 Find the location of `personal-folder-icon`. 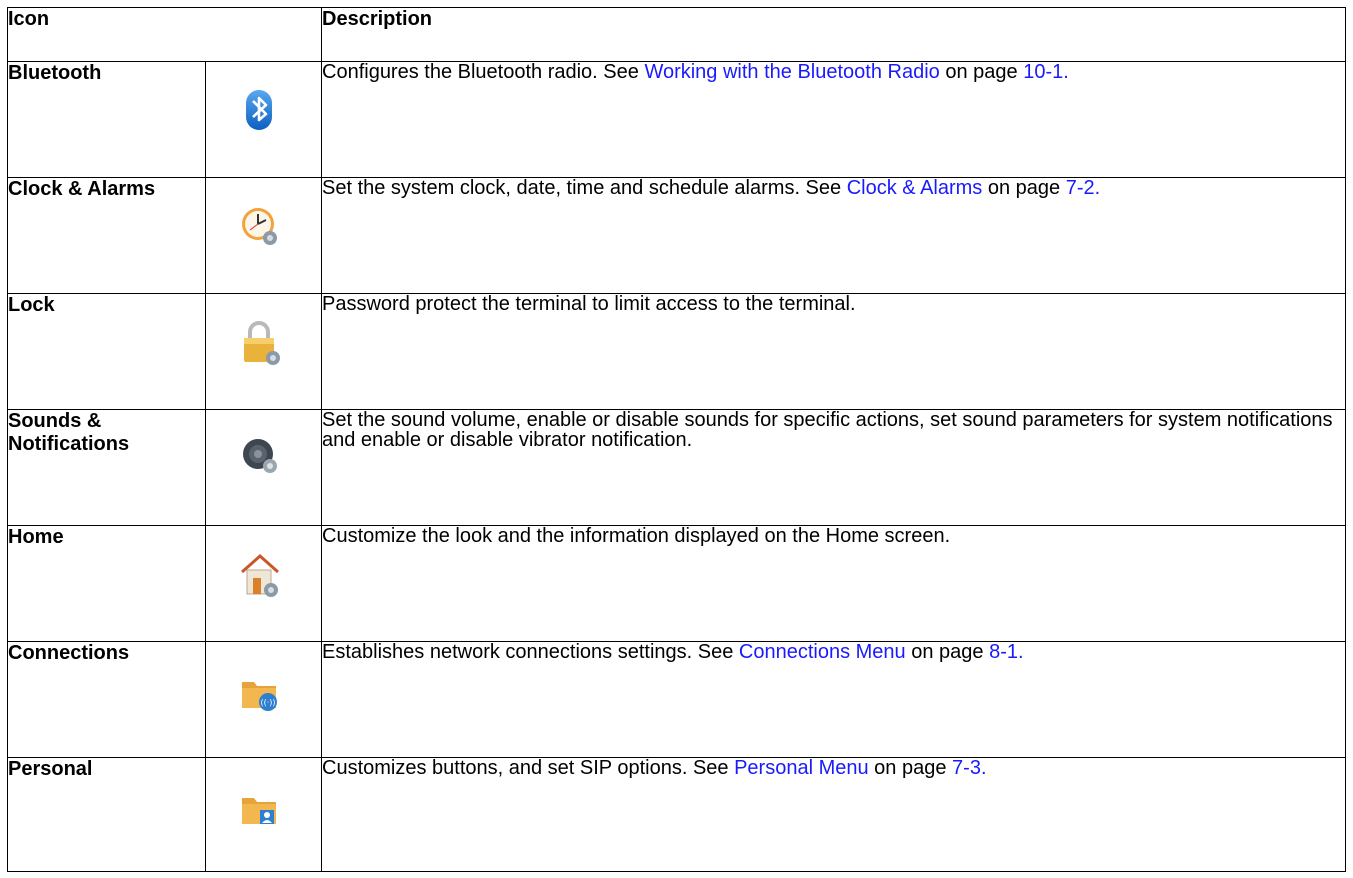

personal-folder-icon is located at coordinates (260, 806).